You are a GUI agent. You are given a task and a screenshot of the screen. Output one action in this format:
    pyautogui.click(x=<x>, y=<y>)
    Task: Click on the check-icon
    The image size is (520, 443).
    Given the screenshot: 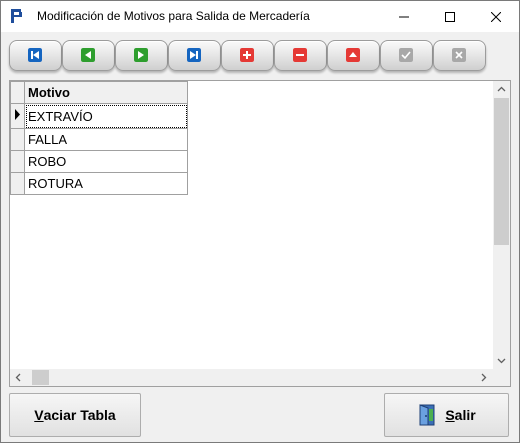 What is the action you would take?
    pyautogui.click(x=406, y=55)
    